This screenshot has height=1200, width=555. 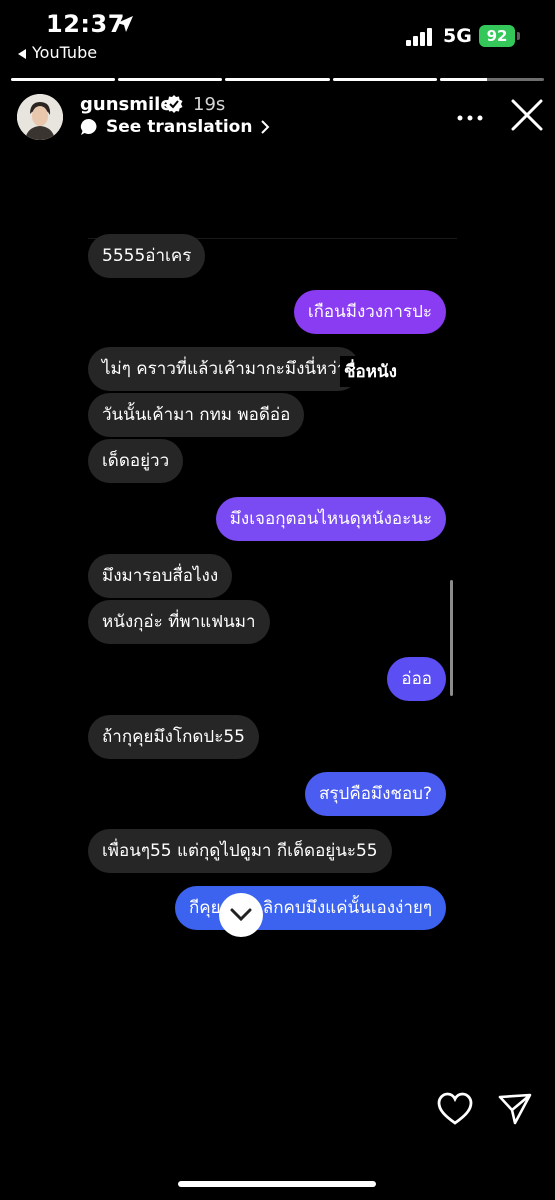 I want to click on incoming-message-bubble: เพื่อนๆ55 แต่กุดูไปดูมา กีเด็ดอยู่นะ55, so click(x=240, y=851).